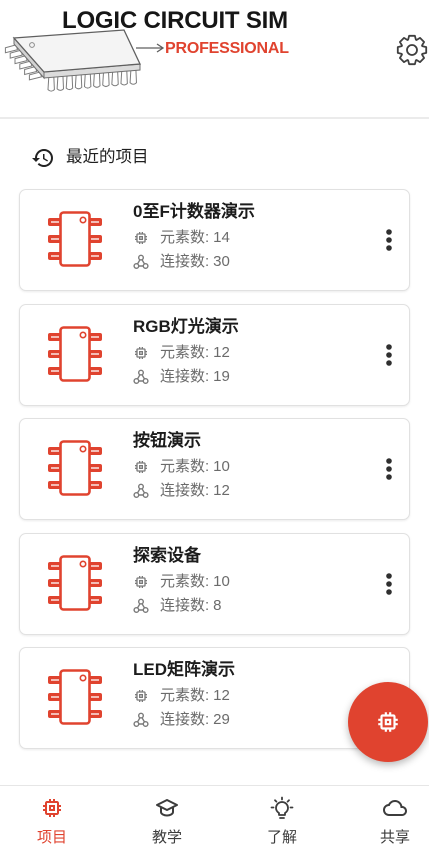 The image size is (429, 863). What do you see at coordinates (167, 808) in the screenshot?
I see `graduation-cap-icon` at bounding box center [167, 808].